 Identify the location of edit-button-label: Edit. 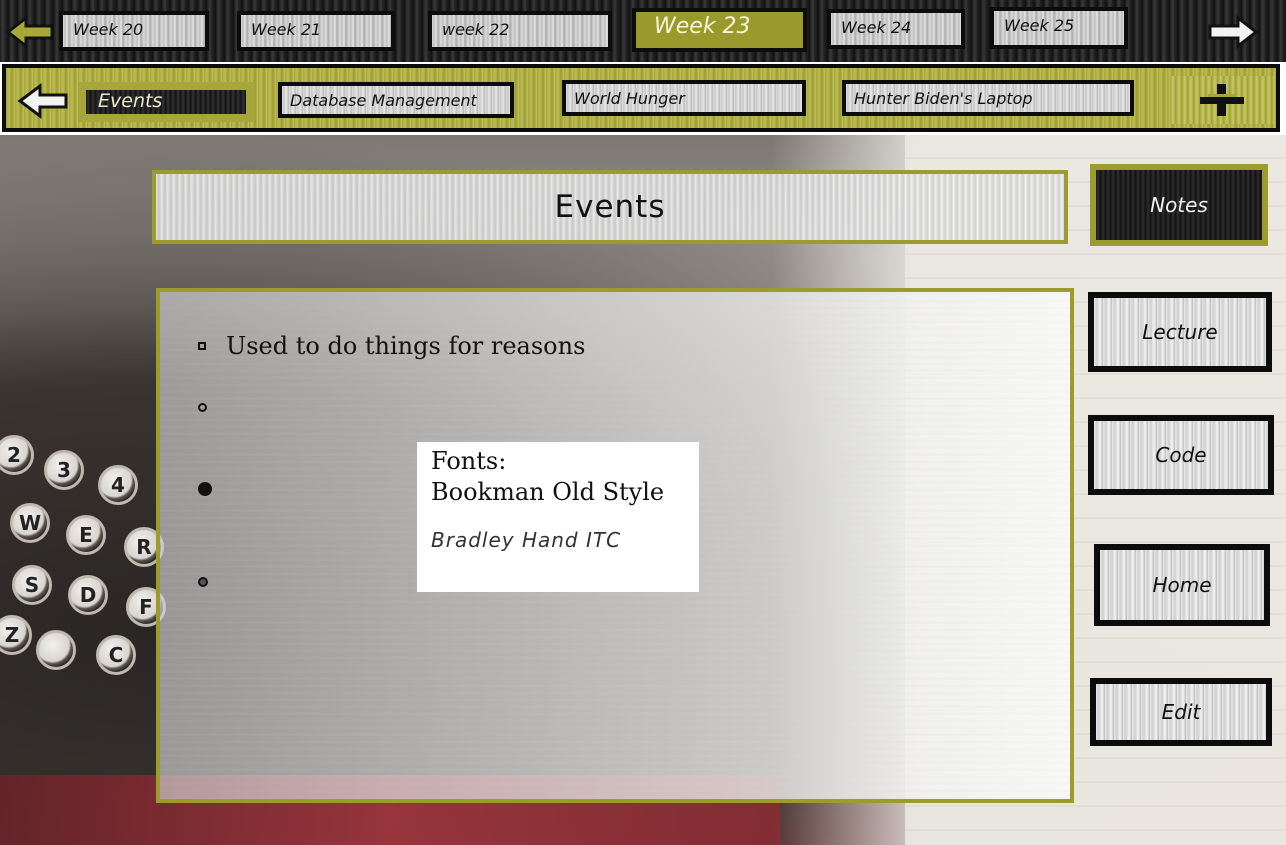
(1181, 712).